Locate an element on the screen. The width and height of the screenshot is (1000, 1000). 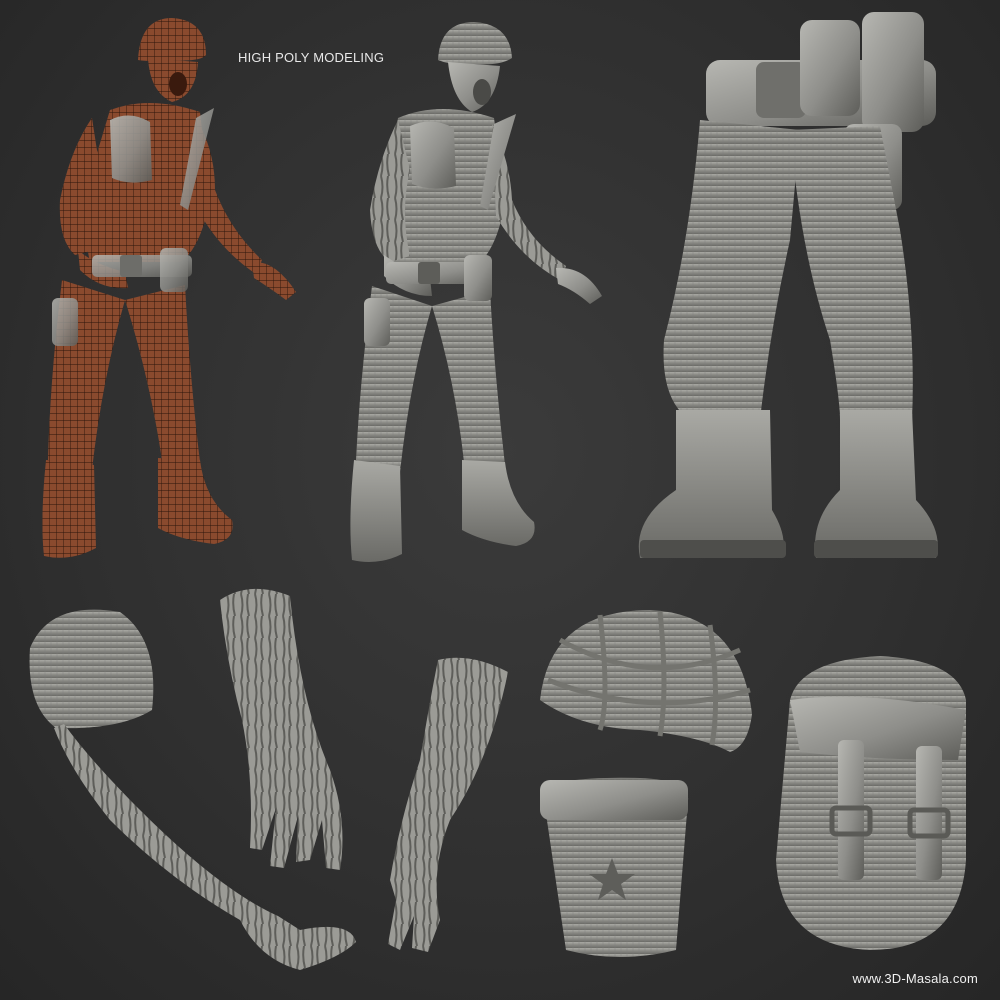
helmet-with-net-detail is located at coordinates (646, 681).